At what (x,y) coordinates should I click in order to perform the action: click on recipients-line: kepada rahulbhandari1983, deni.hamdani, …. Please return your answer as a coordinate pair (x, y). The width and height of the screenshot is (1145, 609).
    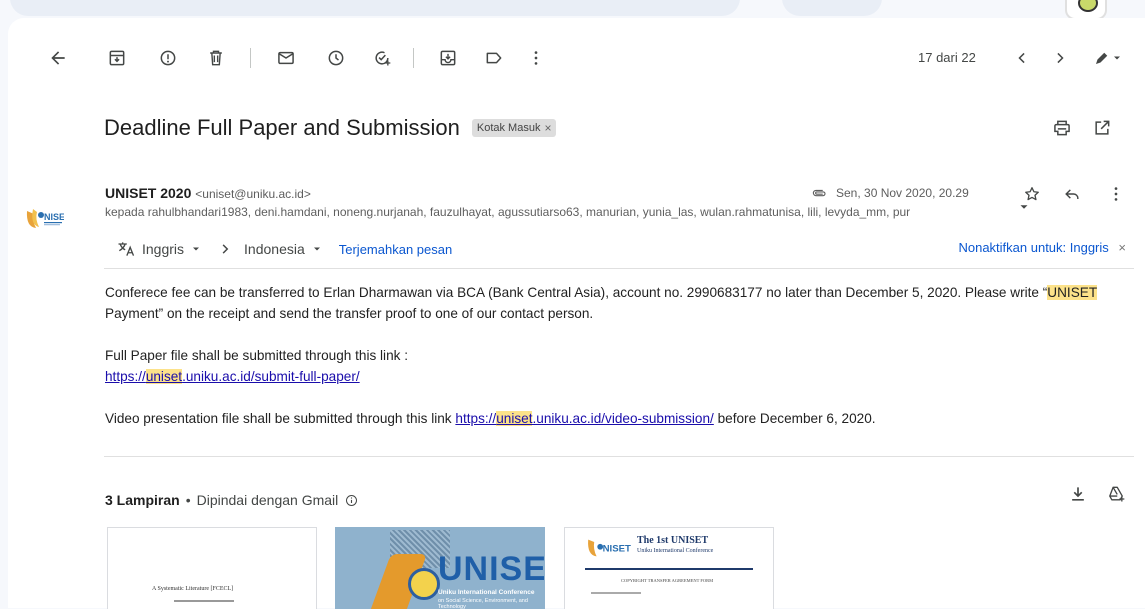
    Looking at the image, I should click on (565, 212).